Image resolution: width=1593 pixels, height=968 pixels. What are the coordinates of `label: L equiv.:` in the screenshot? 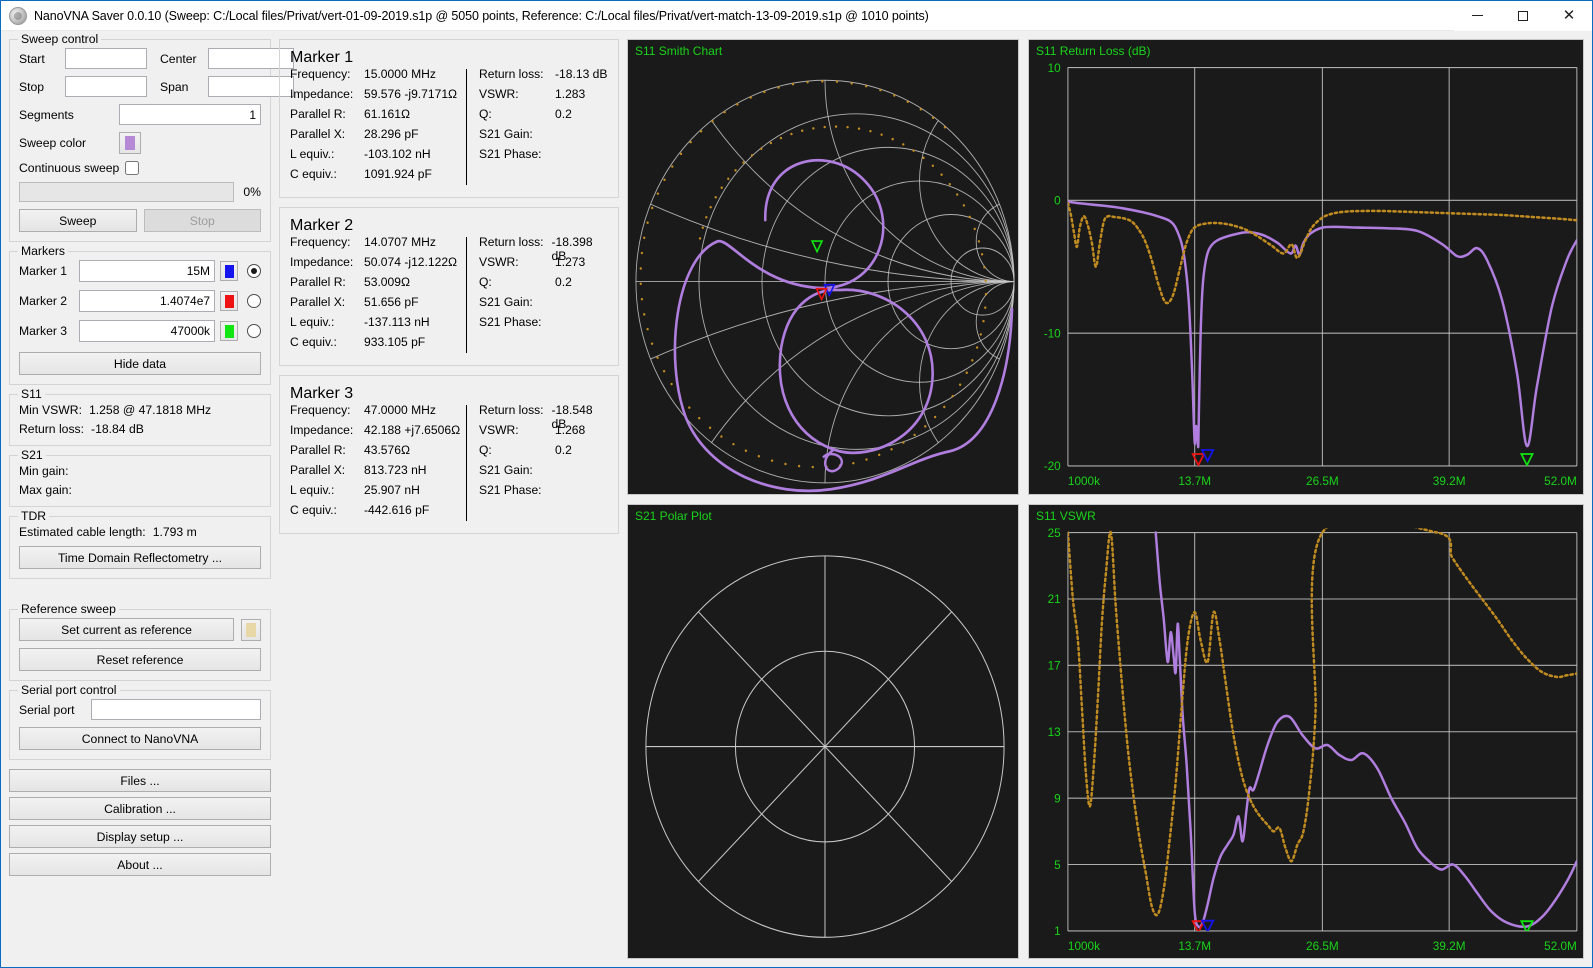 It's located at (312, 322).